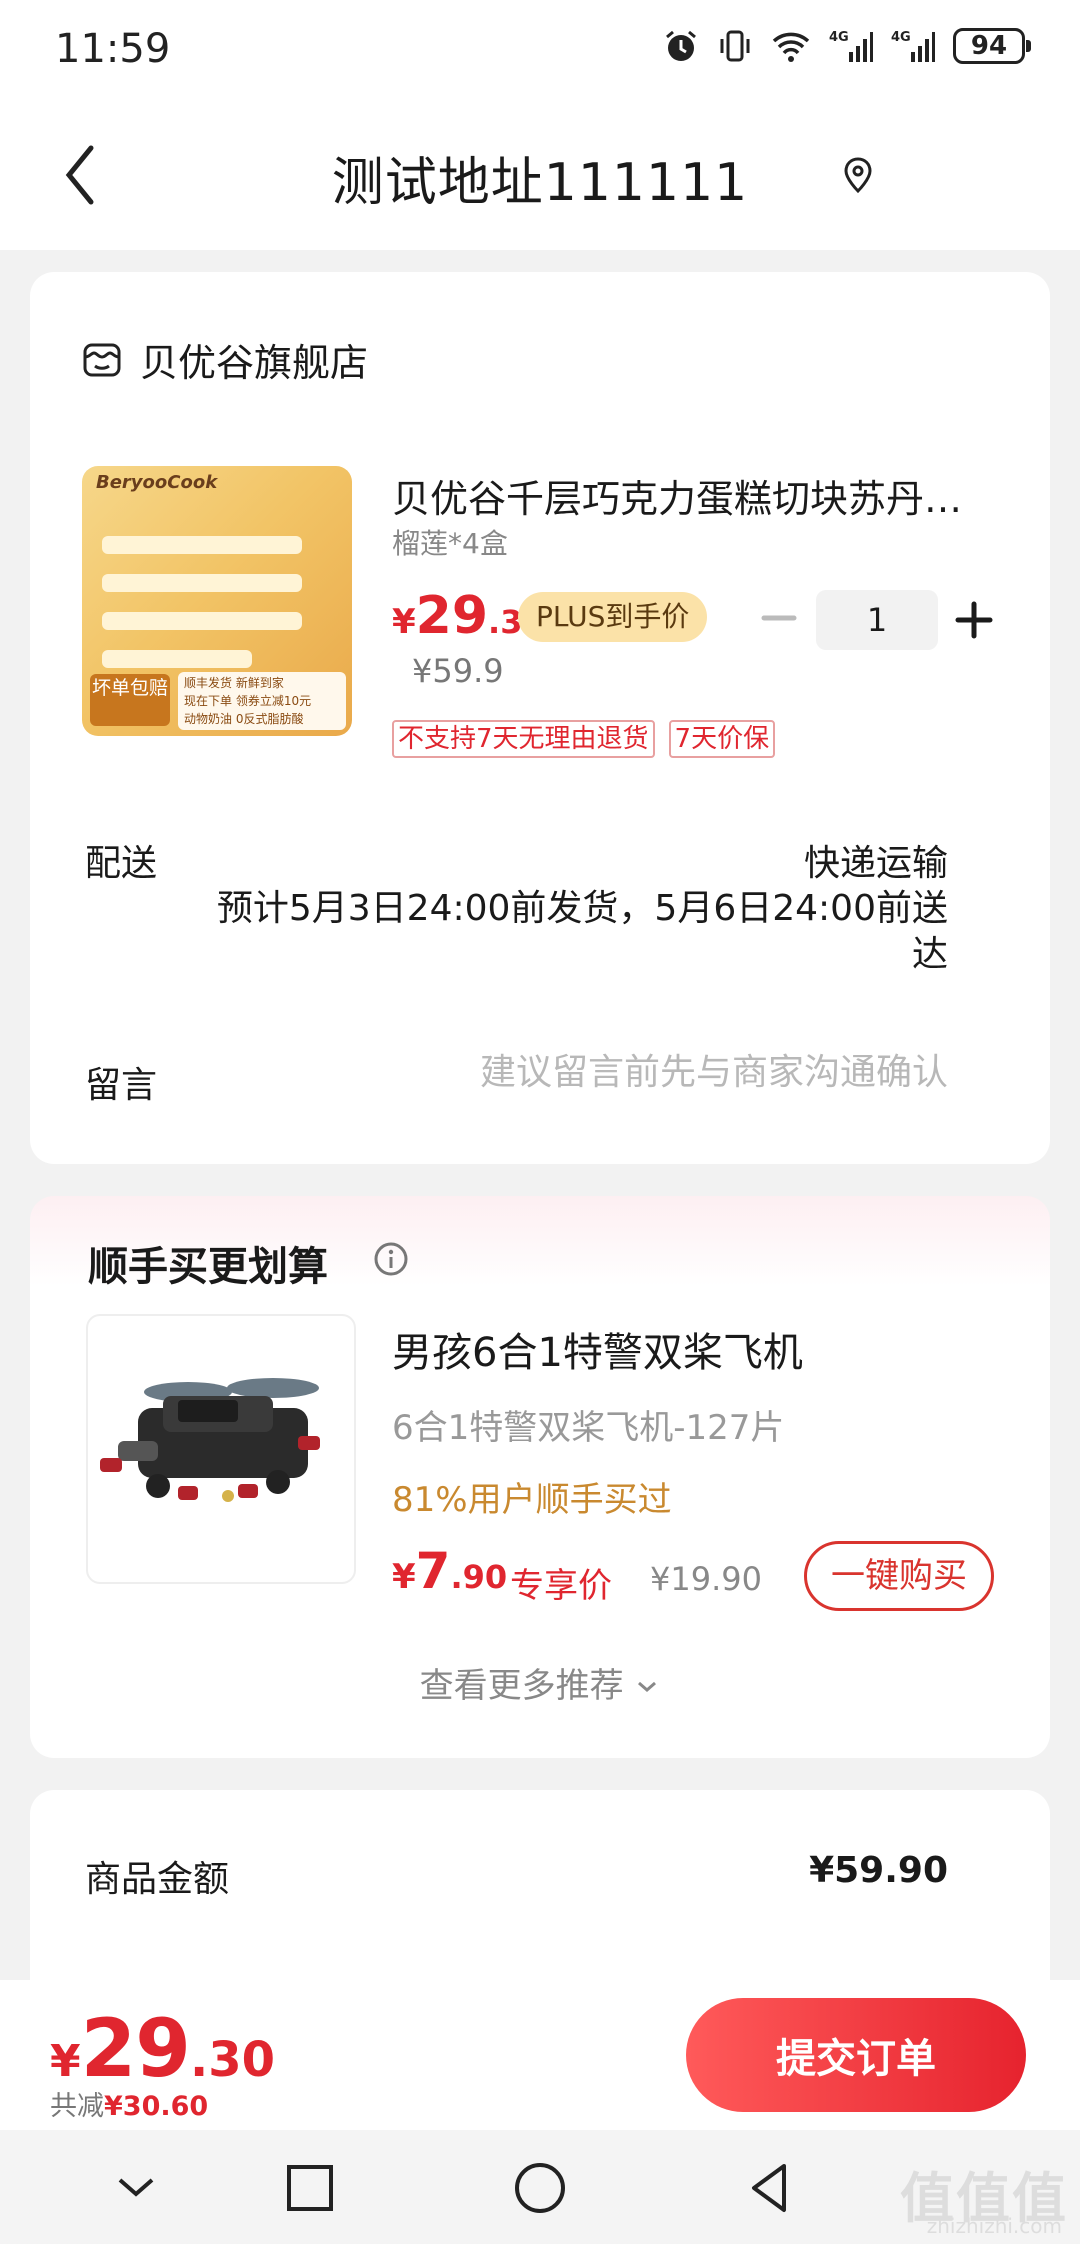 The height and width of the screenshot is (2244, 1080). I want to click on minus-icon, so click(779, 618).